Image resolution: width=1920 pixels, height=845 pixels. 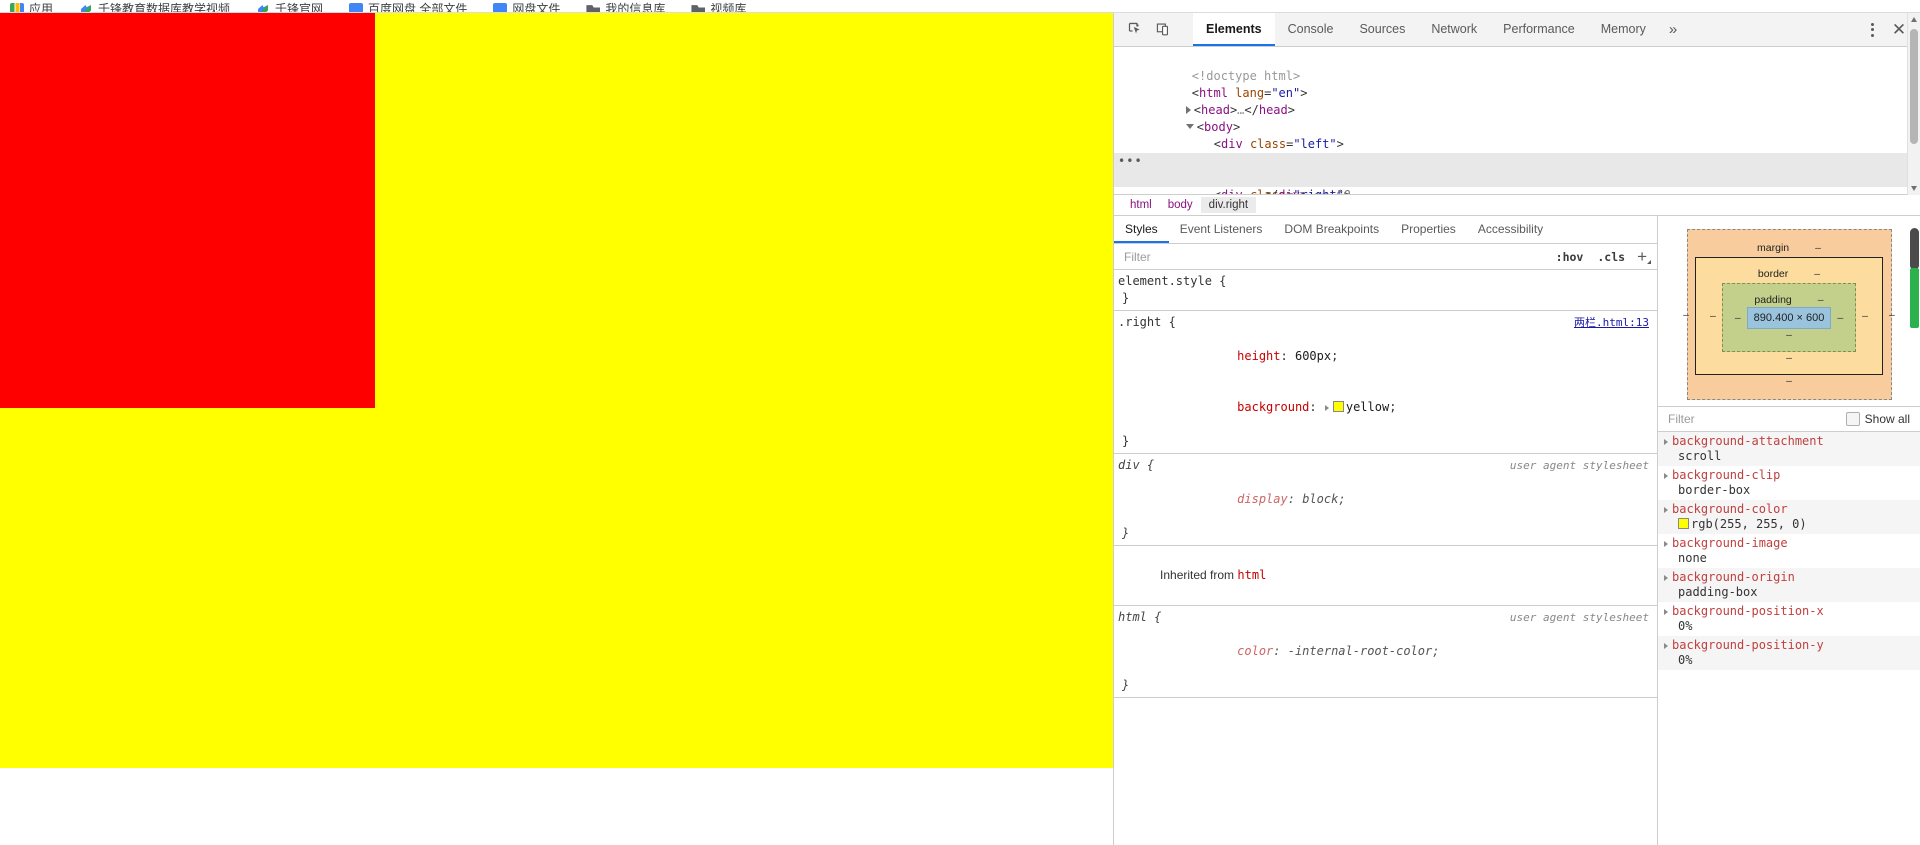 I want to click on breadcrumb-item-div-right: div.right, so click(x=1228, y=205).